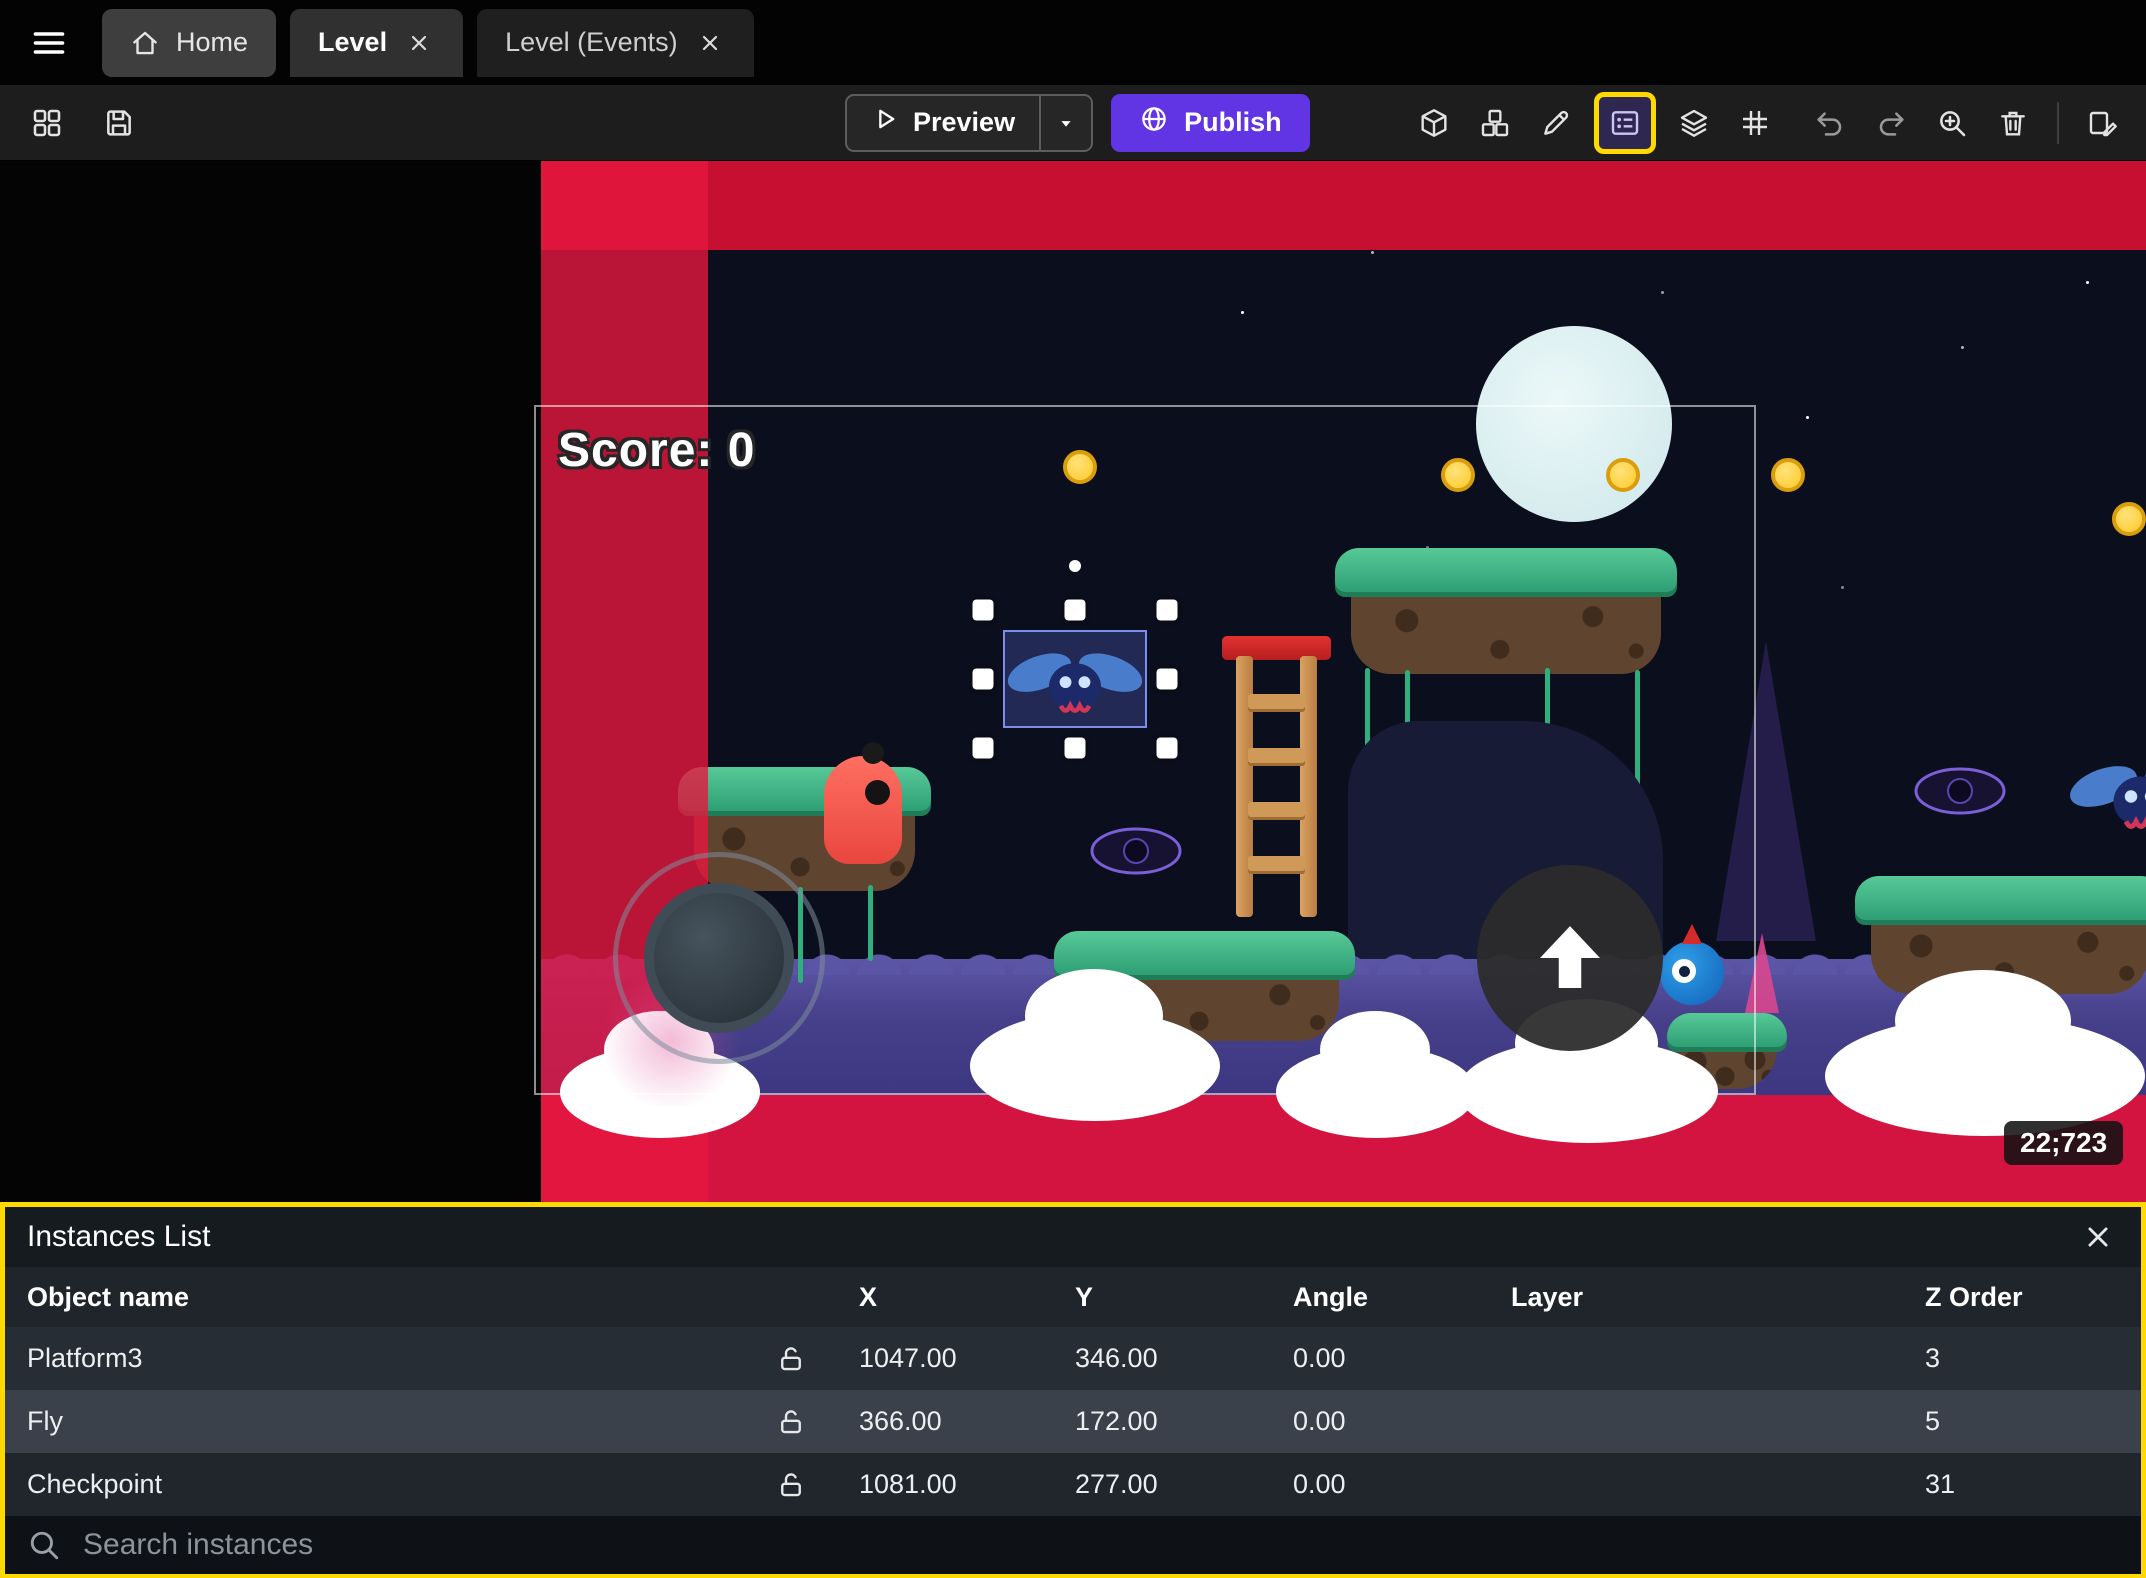 The image size is (2146, 1578). I want to click on play-icon, so click(885, 122).